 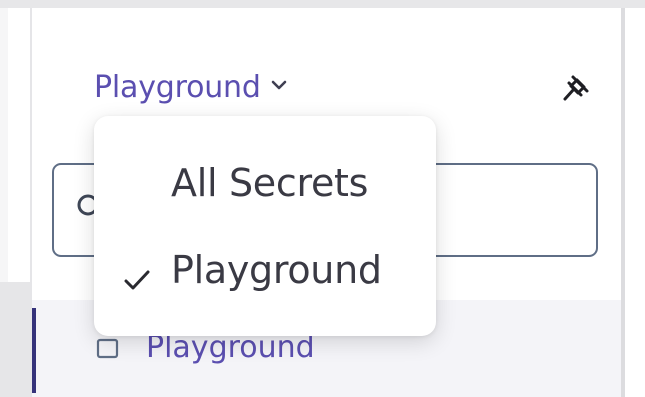 I want to click on top-border, so click(x=322, y=4).